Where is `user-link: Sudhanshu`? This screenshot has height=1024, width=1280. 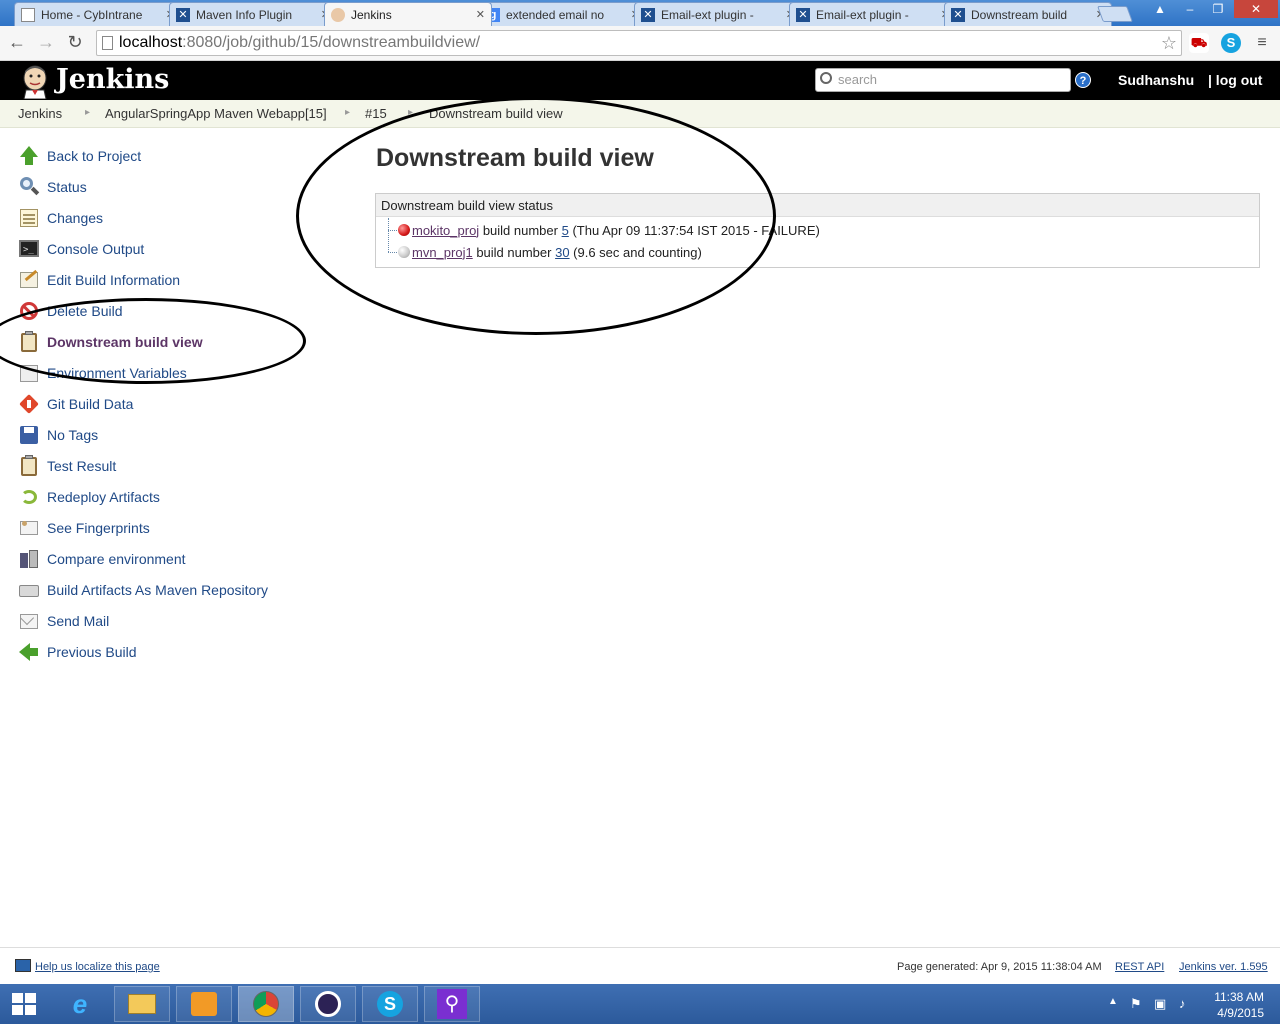 user-link: Sudhanshu is located at coordinates (1156, 80).